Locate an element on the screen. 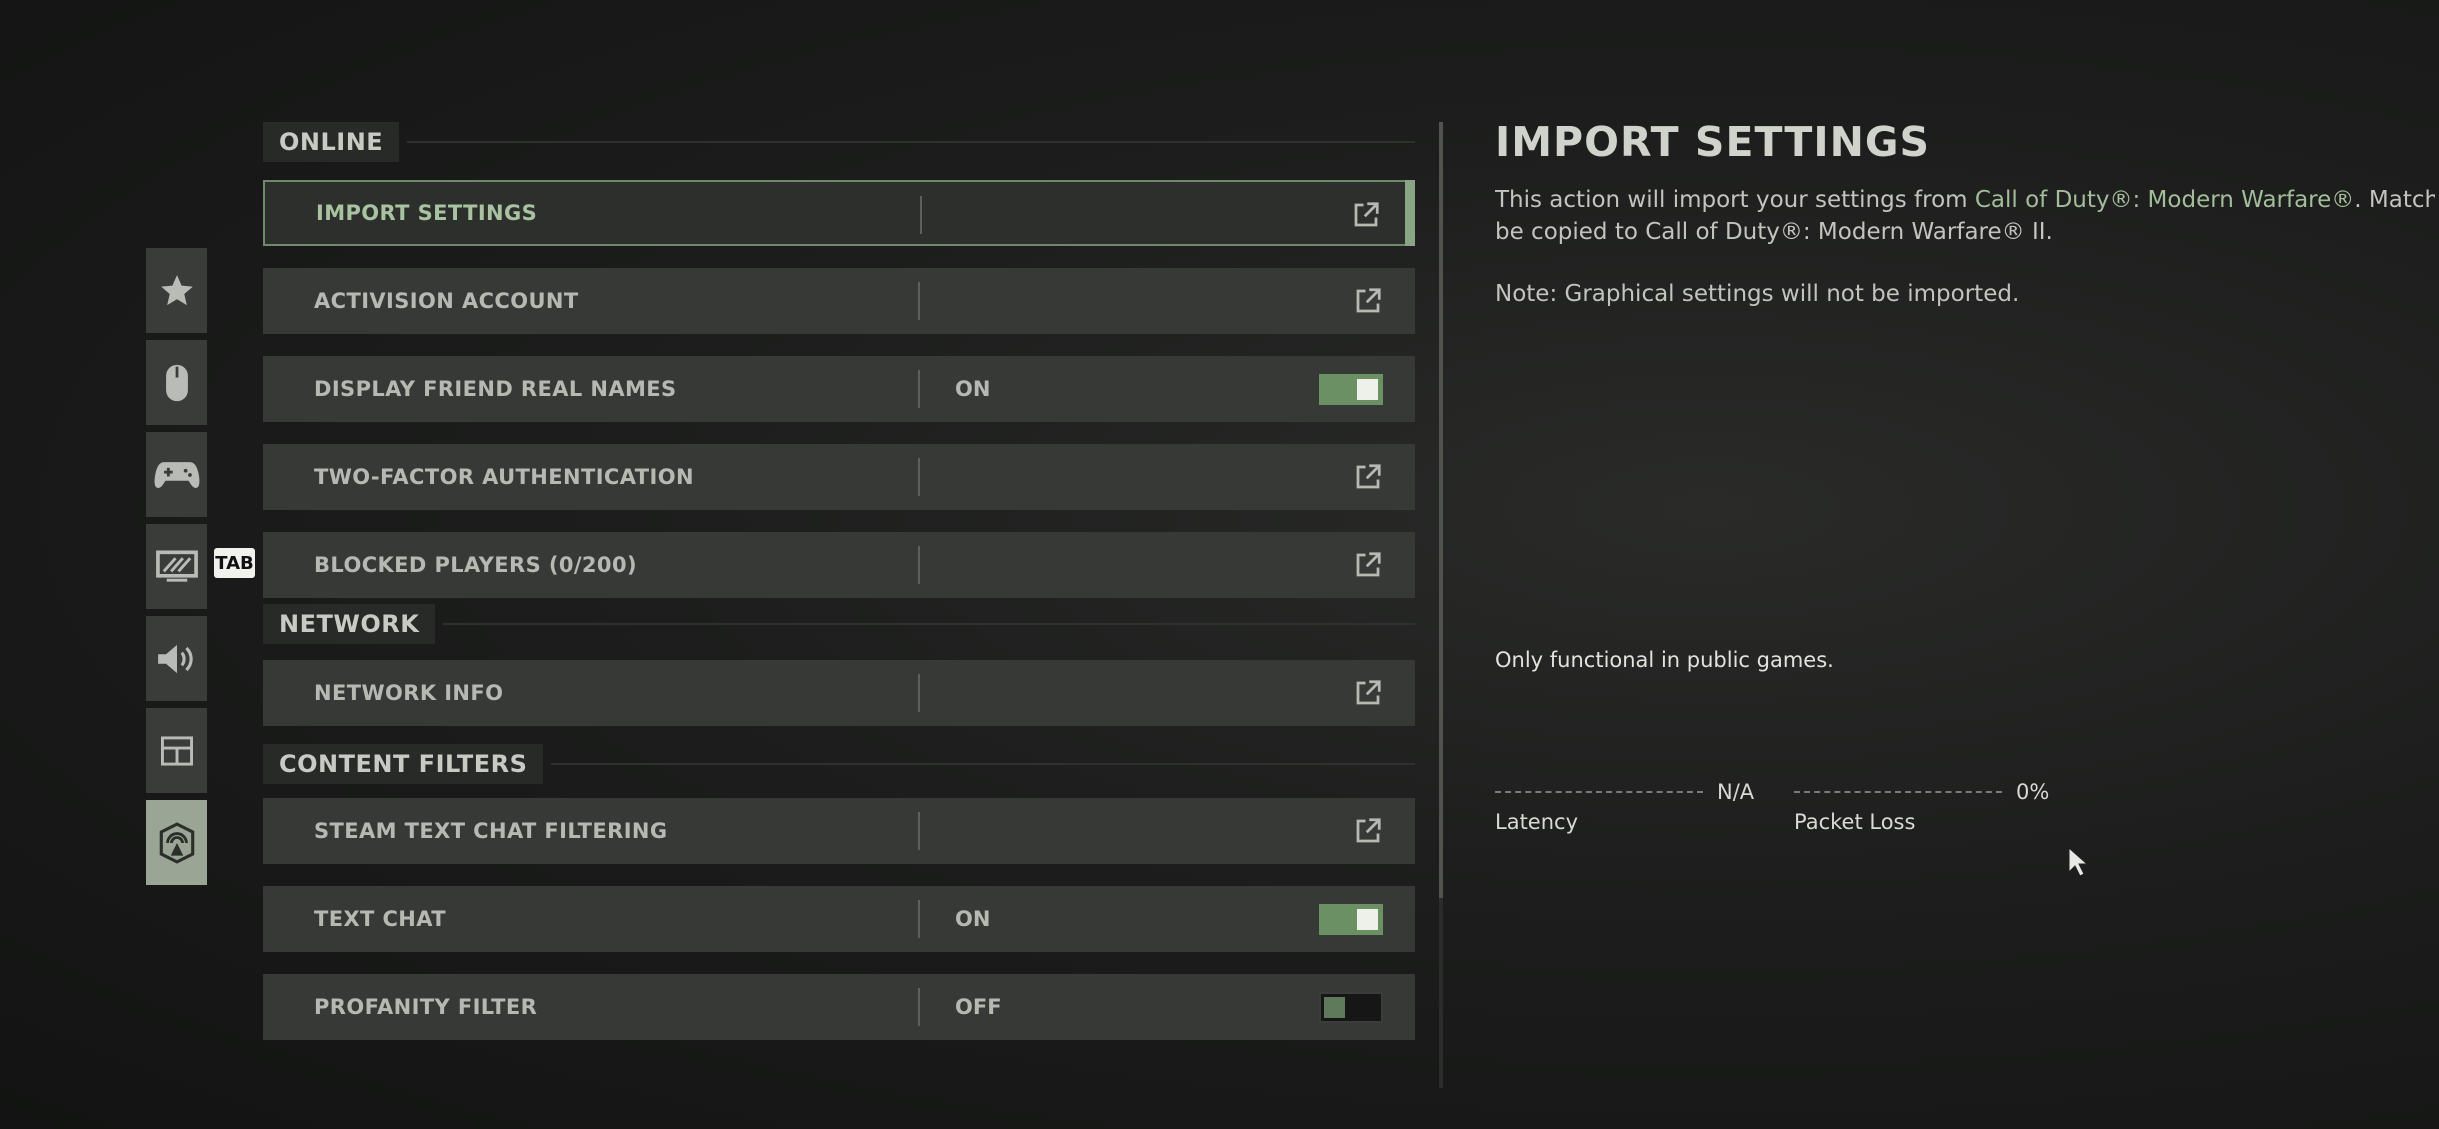 Image resolution: width=2439 pixels, height=1129 pixels. sidebar-item-graphics is located at coordinates (176, 566).